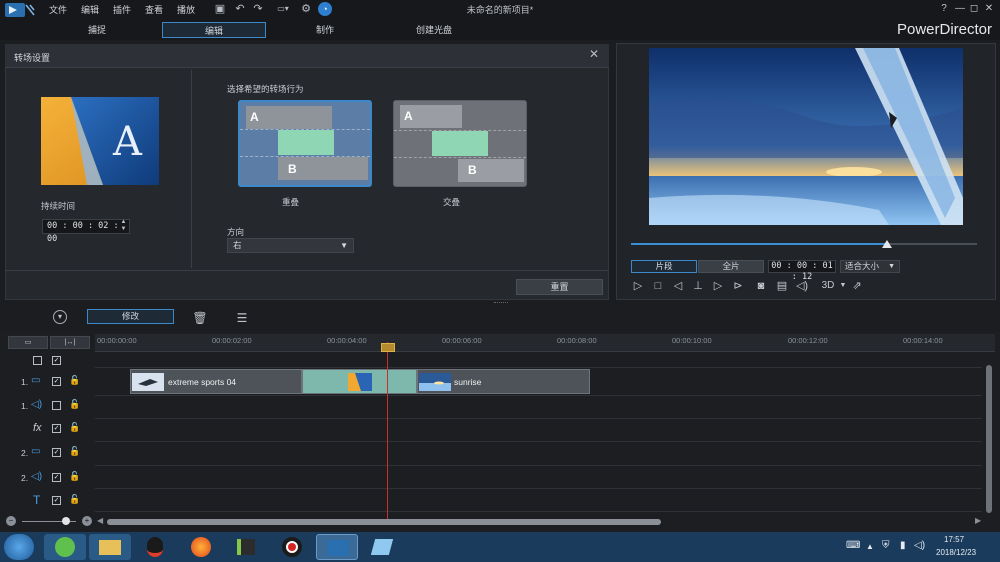  Describe the element at coordinates (382, 547) in the screenshot. I see `taskbar-notes-icon` at that location.